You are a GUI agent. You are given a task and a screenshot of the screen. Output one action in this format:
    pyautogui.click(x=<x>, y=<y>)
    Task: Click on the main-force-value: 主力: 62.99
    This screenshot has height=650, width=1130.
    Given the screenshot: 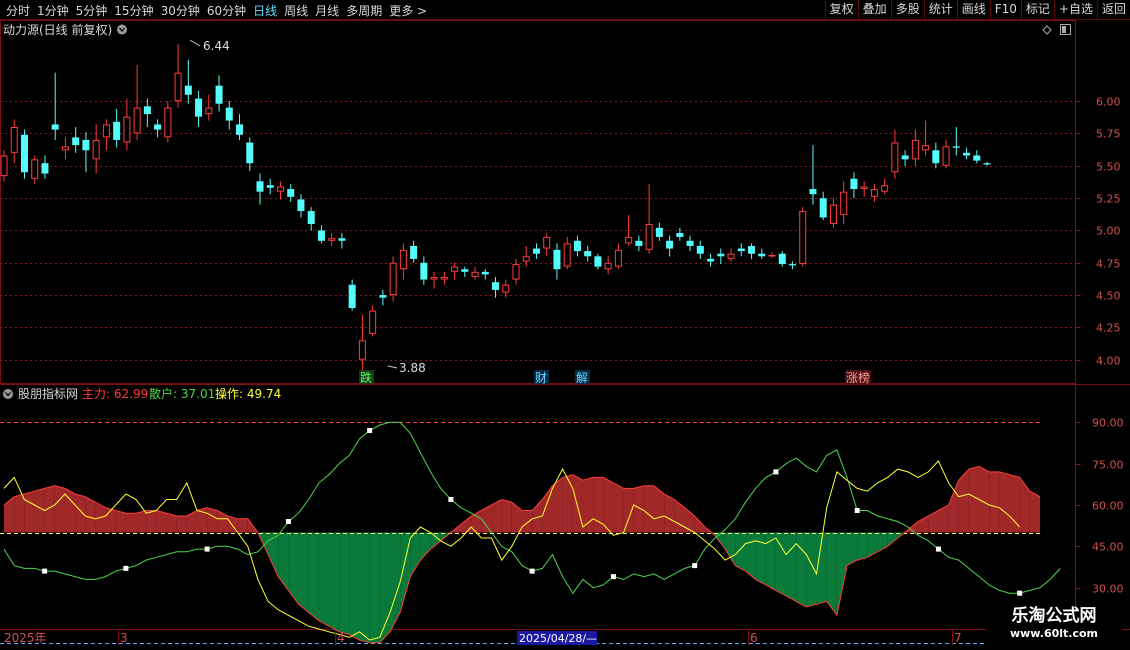 What is the action you would take?
    pyautogui.click(x=115, y=394)
    